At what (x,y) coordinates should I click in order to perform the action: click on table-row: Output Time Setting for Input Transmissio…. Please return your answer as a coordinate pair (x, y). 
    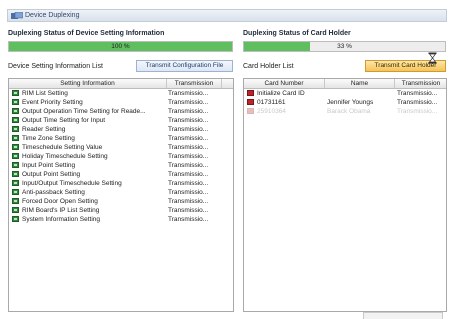
    Looking at the image, I should click on (121, 120).